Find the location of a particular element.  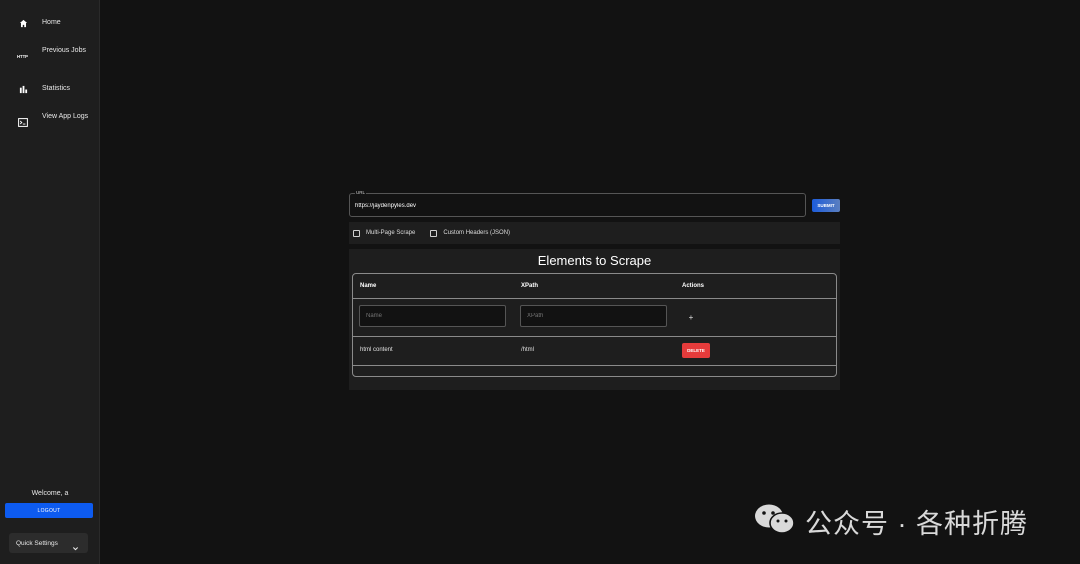

url-input is located at coordinates (575, 206).